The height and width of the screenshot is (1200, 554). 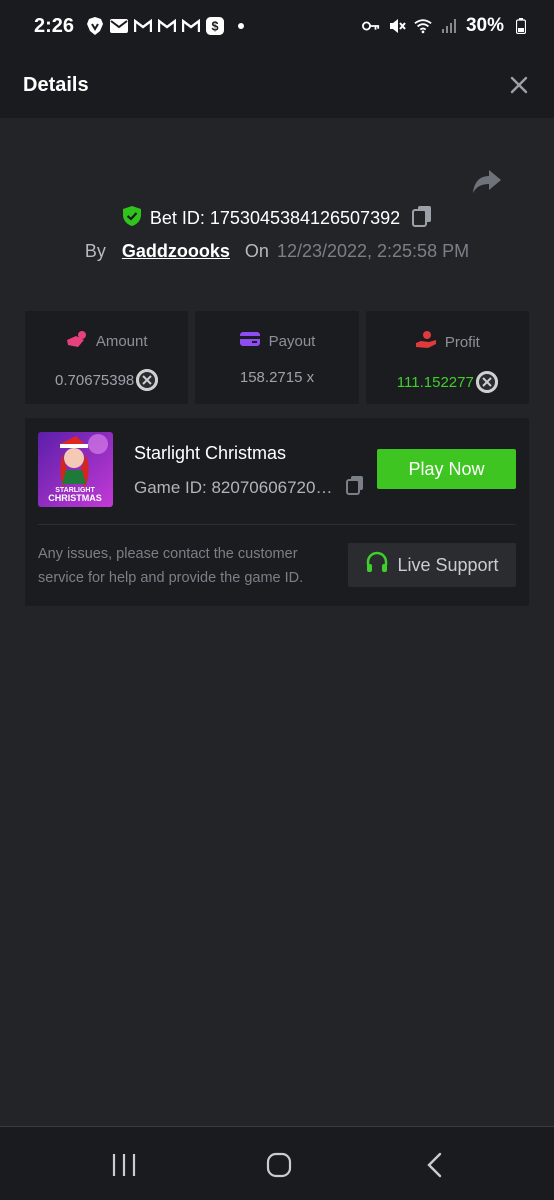 I want to click on game-thumbnail: STARLIGHT CHRISTMAS, so click(x=75, y=469).